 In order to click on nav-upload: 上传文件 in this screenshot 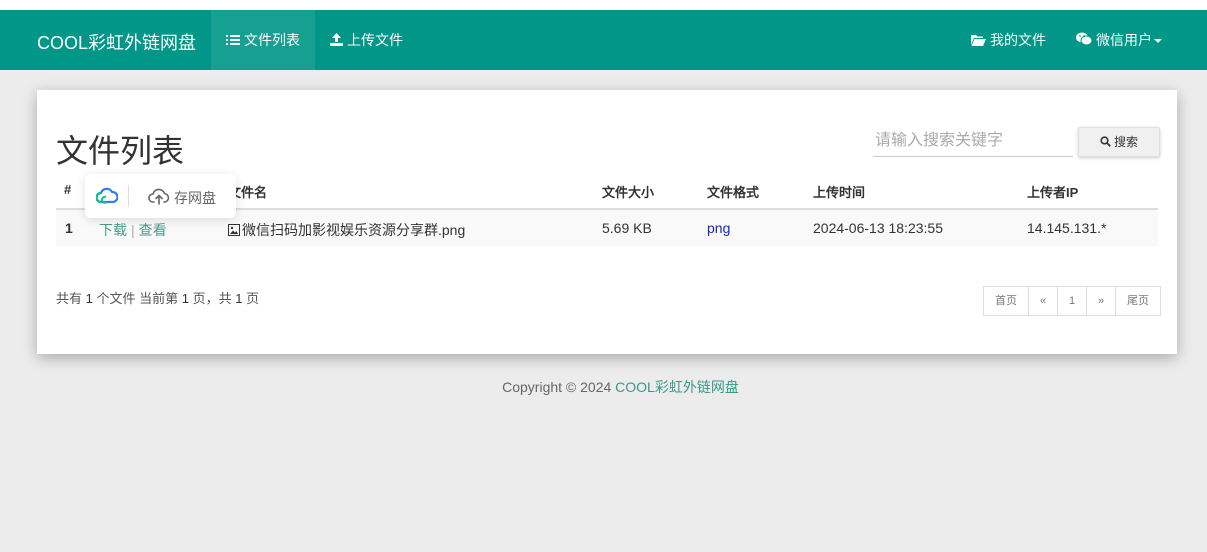, I will do `click(366, 40)`.